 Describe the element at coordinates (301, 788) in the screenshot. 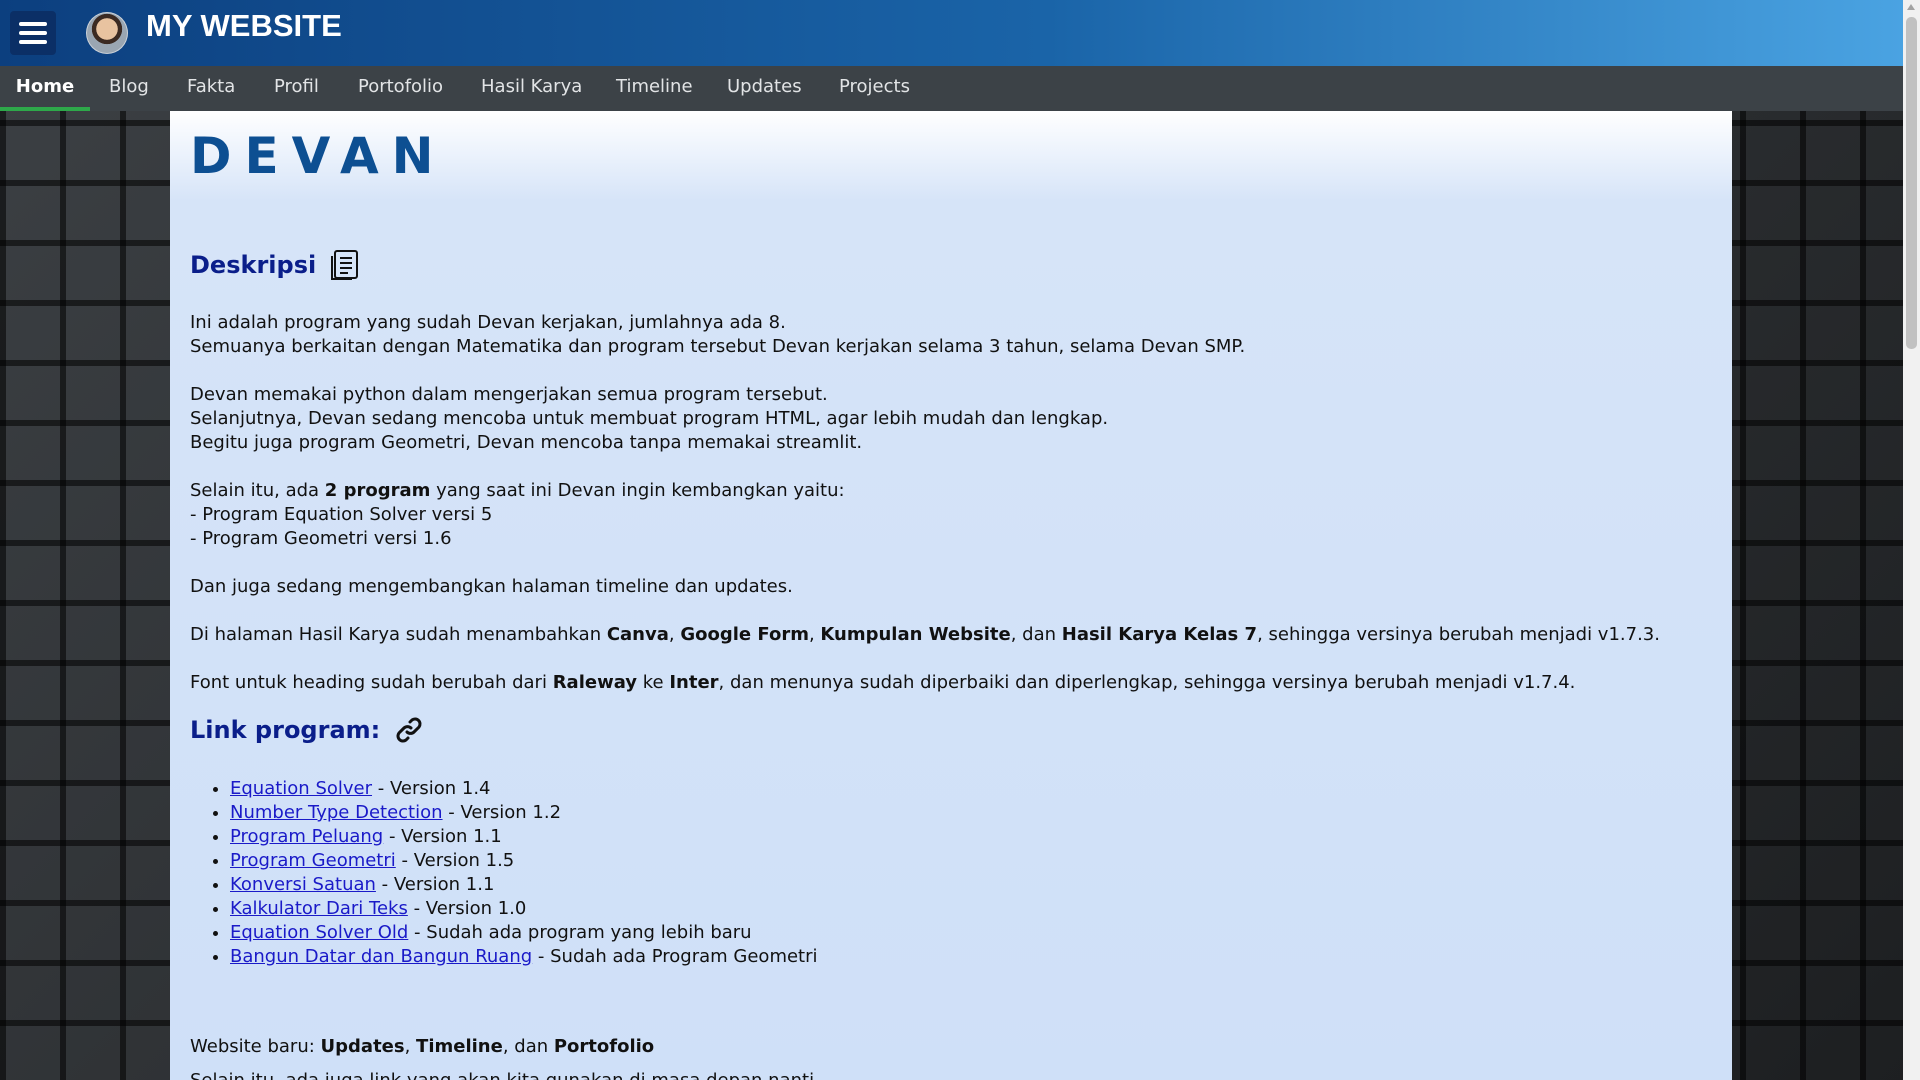

I see `link-equation-solver: Equation Solver` at that location.